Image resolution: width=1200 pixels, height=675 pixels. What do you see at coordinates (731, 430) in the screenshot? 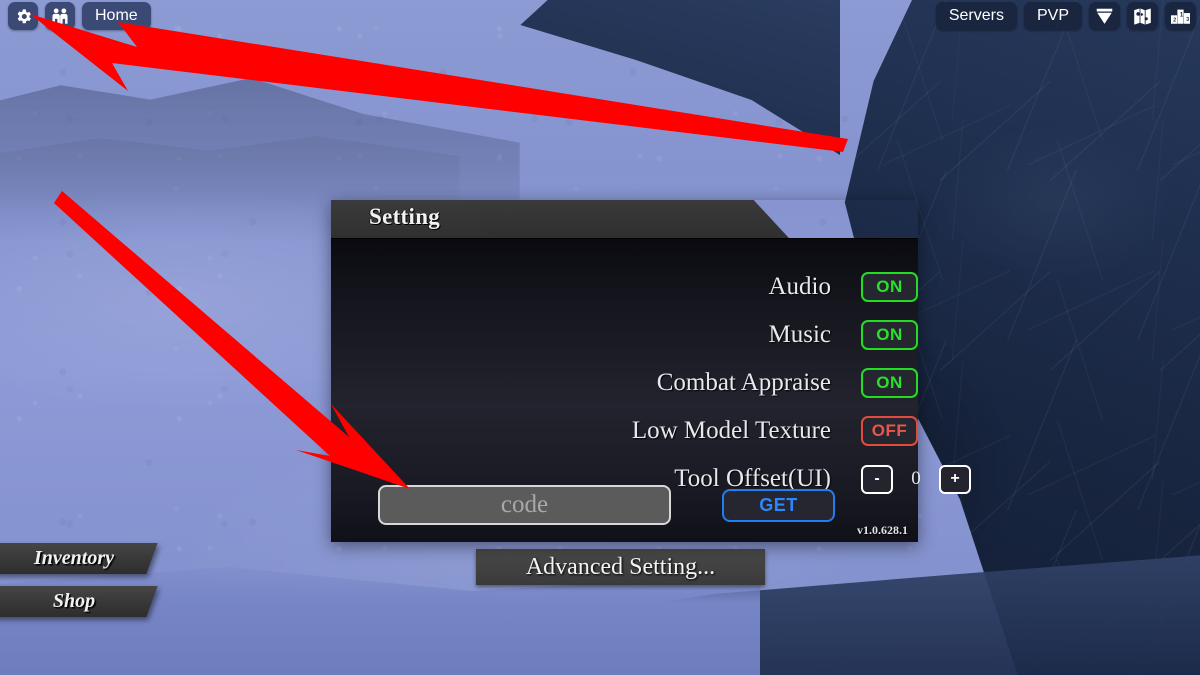
I see `setting-label-low-model-texture: Low Model Texture` at bounding box center [731, 430].